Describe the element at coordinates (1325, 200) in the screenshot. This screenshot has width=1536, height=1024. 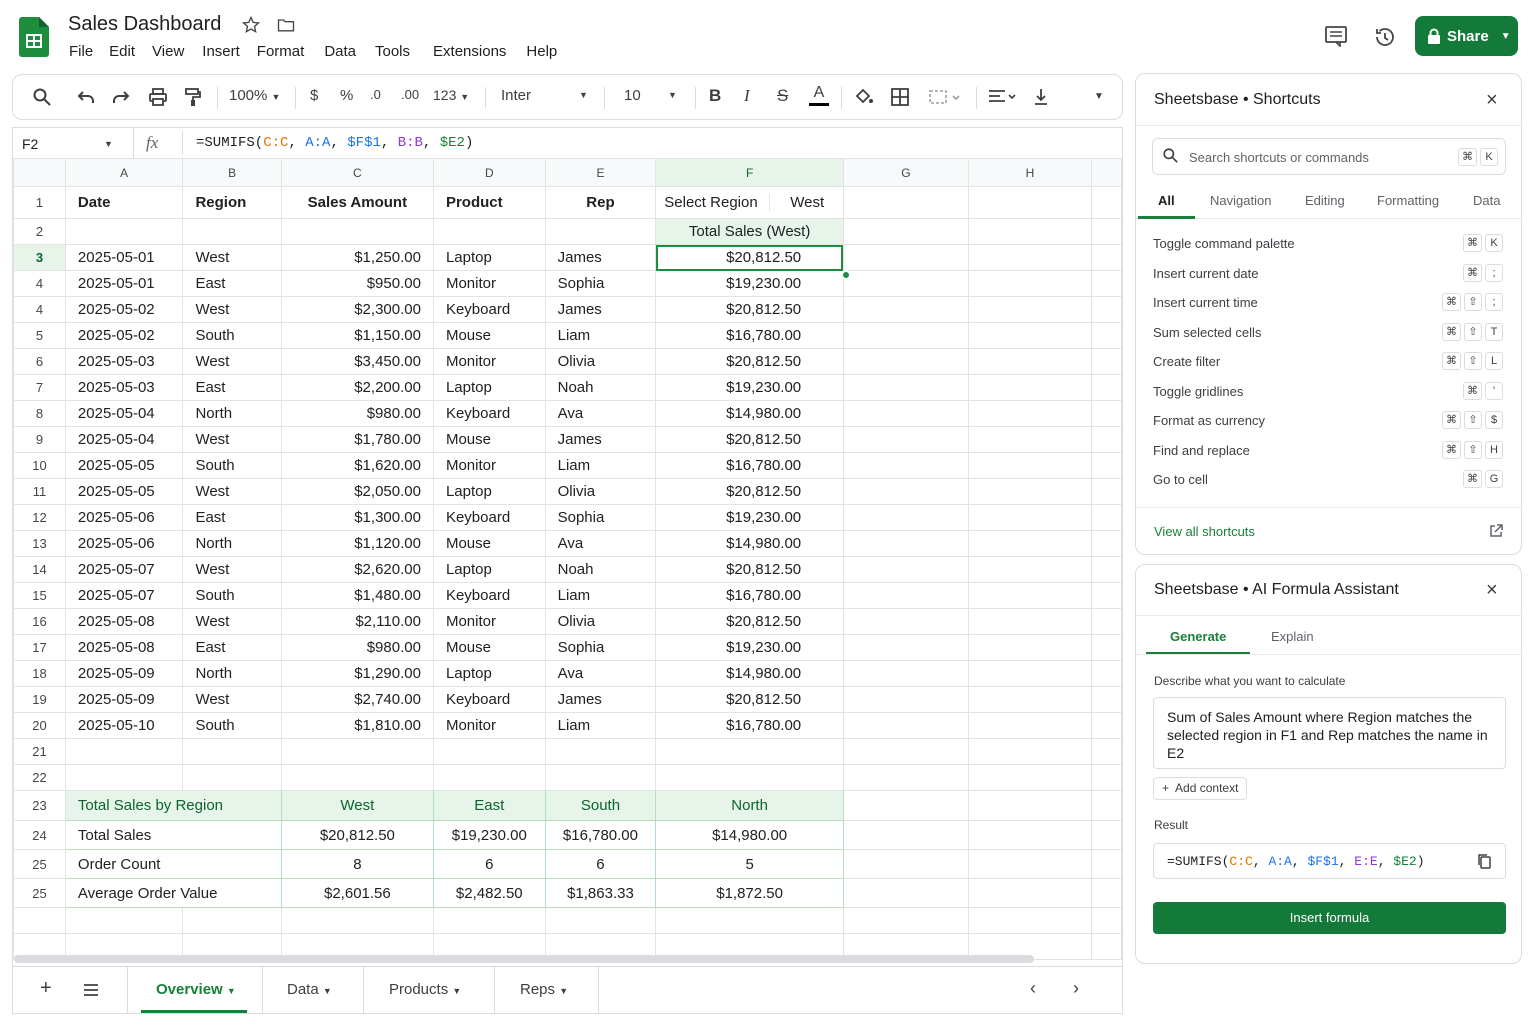
I see `tab-editing: Editing` at that location.